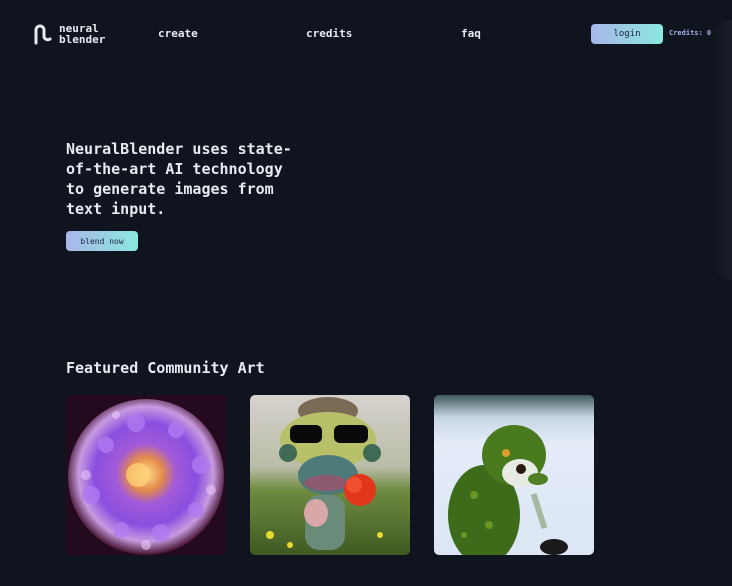  What do you see at coordinates (82, 39) in the screenshot?
I see `logo-text-line2: blender` at bounding box center [82, 39].